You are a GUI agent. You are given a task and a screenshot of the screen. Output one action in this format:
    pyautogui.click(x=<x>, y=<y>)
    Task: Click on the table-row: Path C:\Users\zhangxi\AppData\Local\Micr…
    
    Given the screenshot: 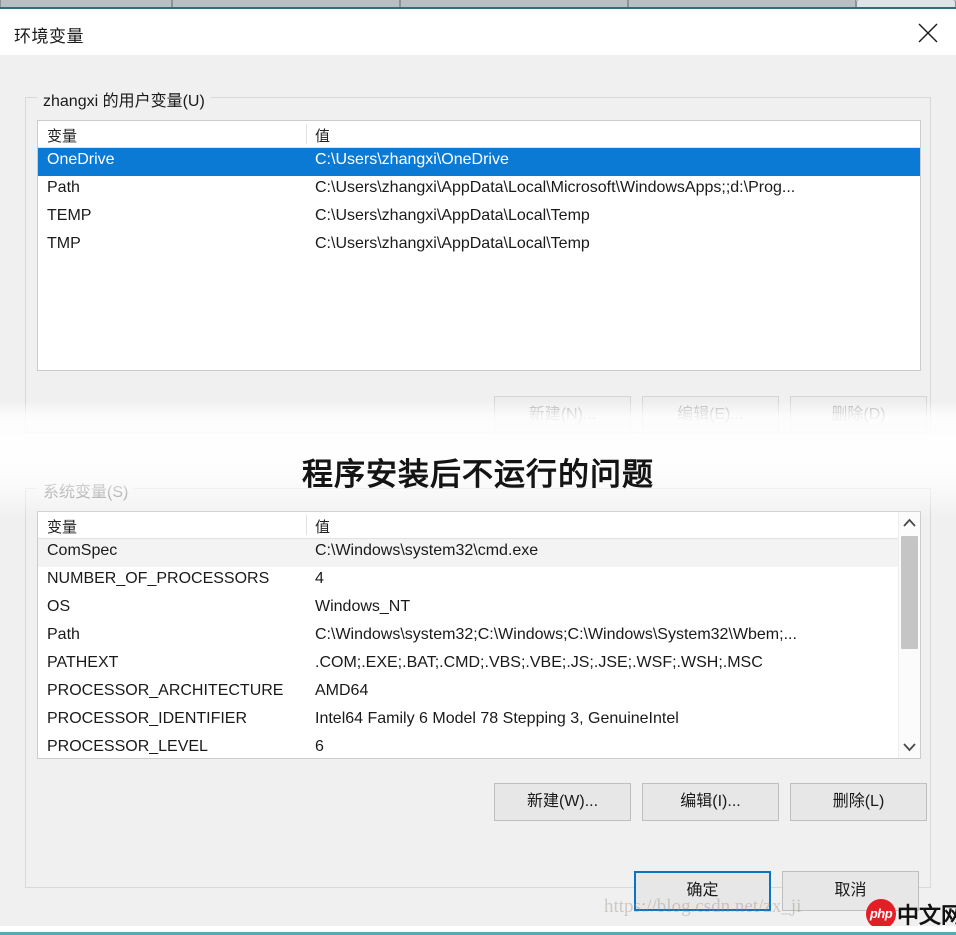 What is the action you would take?
    pyautogui.click(x=479, y=190)
    